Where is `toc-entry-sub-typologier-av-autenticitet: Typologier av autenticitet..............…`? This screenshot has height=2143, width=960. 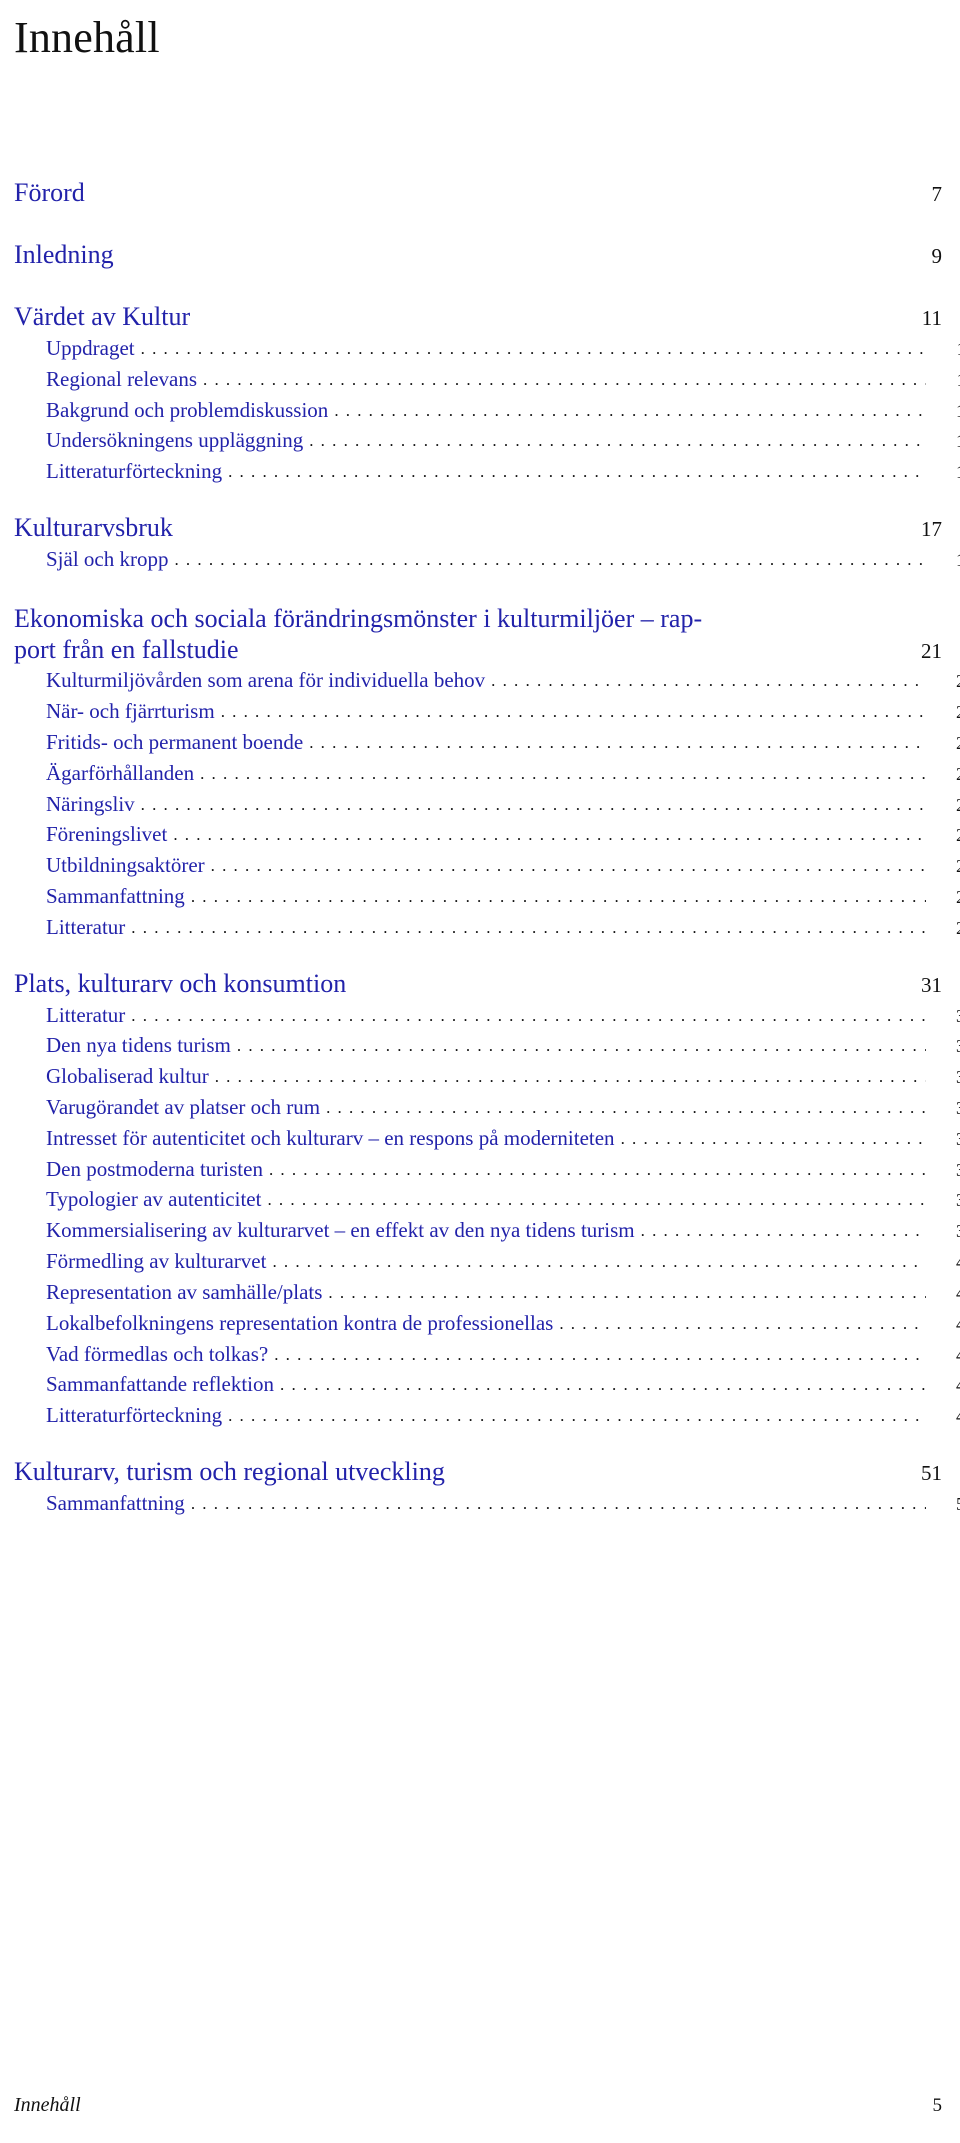
toc-entry-sub-typologier-av-autenticitet: Typologier av autenticitet..............… is located at coordinates (503, 1200).